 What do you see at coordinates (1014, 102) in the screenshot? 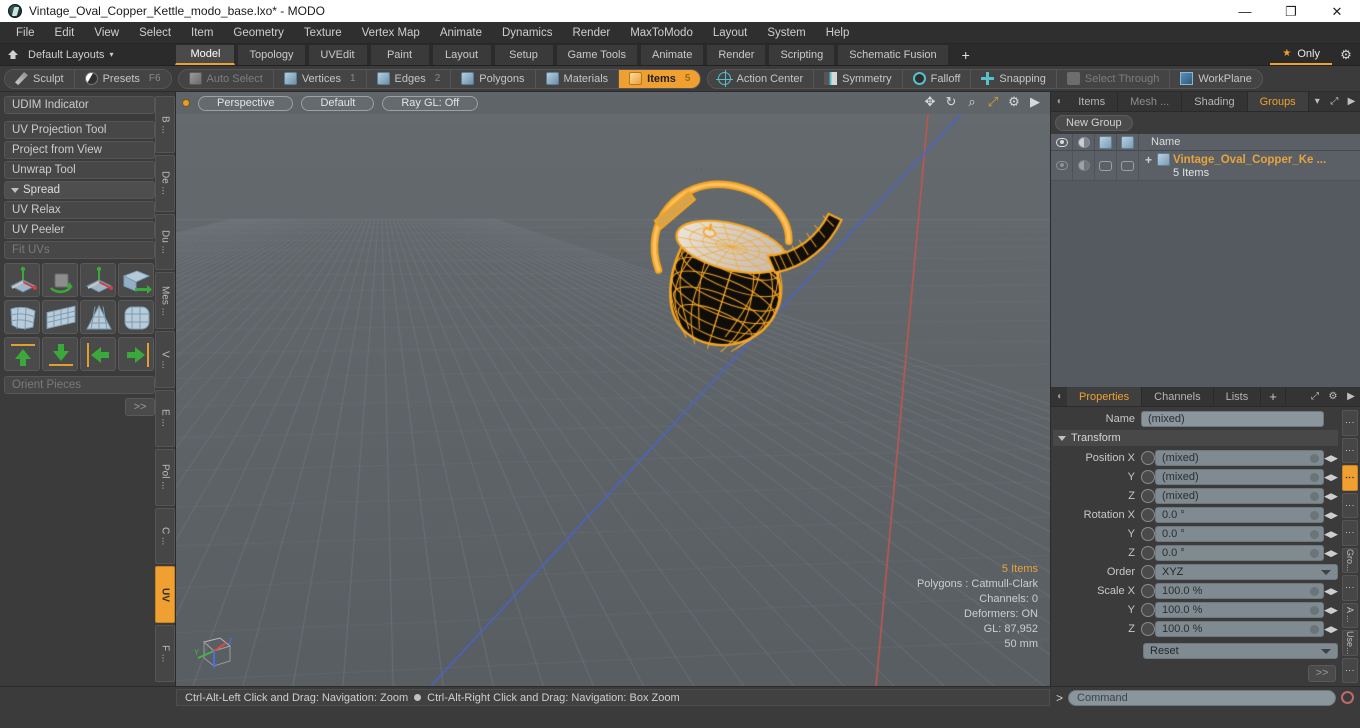
I see `viewport-settings-gear-icon: ⚙` at bounding box center [1014, 102].